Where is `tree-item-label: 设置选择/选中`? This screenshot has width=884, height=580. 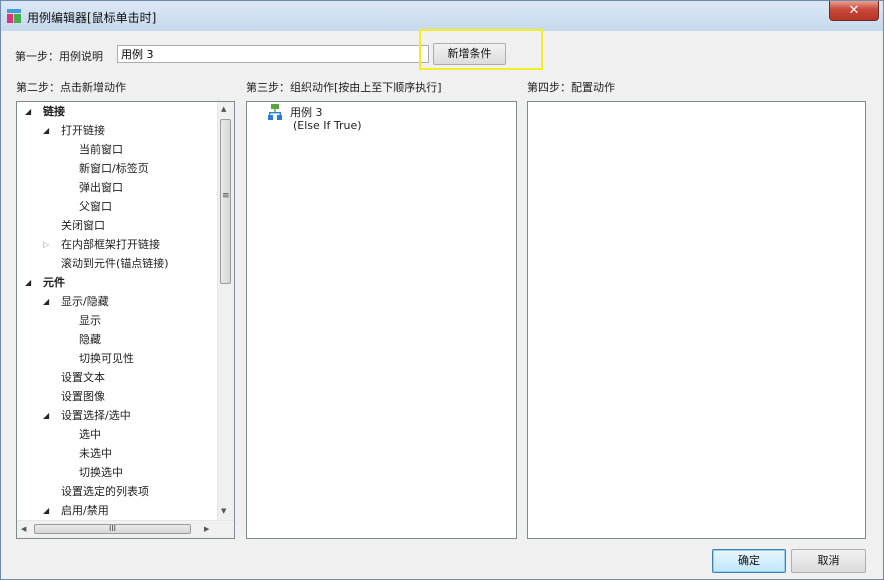 tree-item-label: 设置选择/选中 is located at coordinates (96, 415).